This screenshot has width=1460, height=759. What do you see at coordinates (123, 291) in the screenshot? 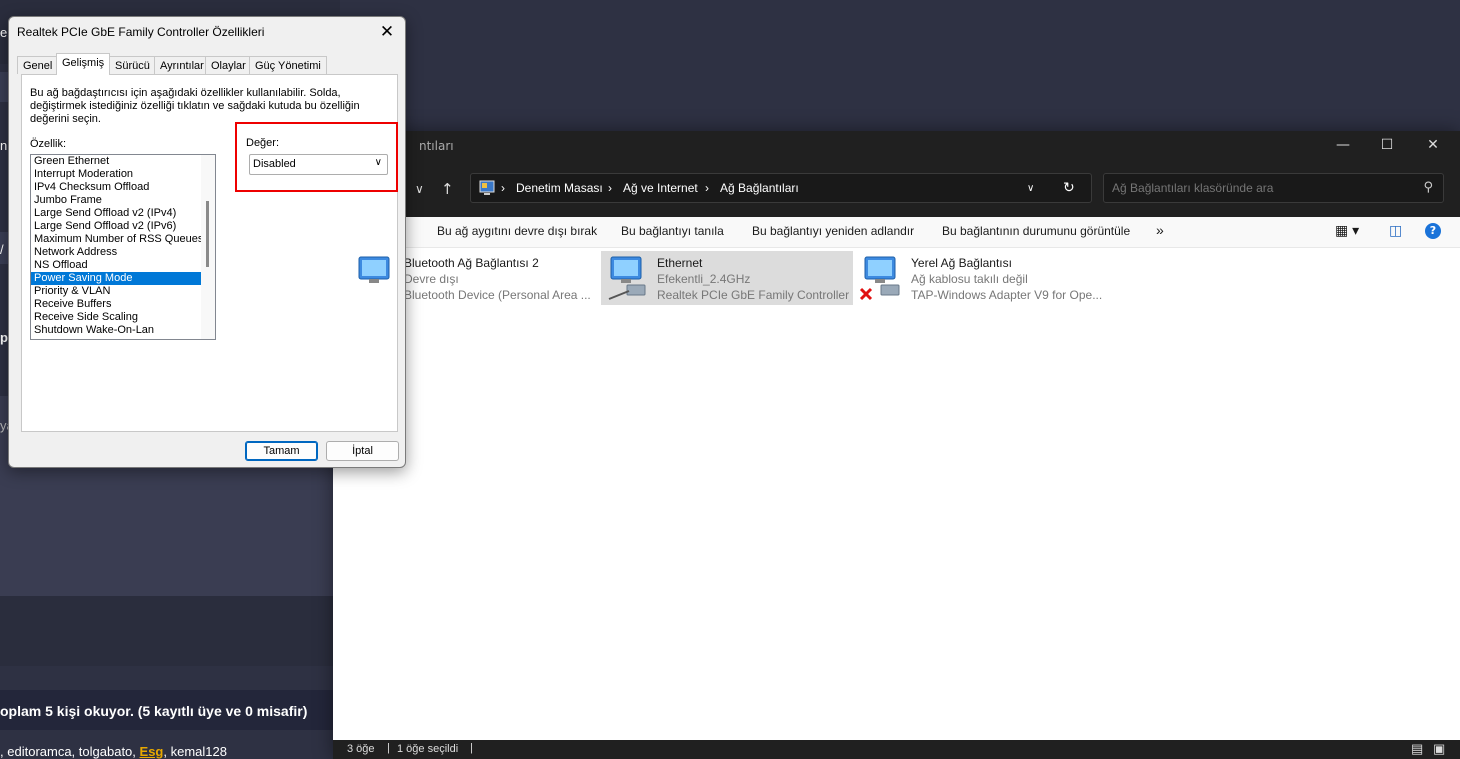
I see `property-item: Priority & VLAN` at bounding box center [123, 291].